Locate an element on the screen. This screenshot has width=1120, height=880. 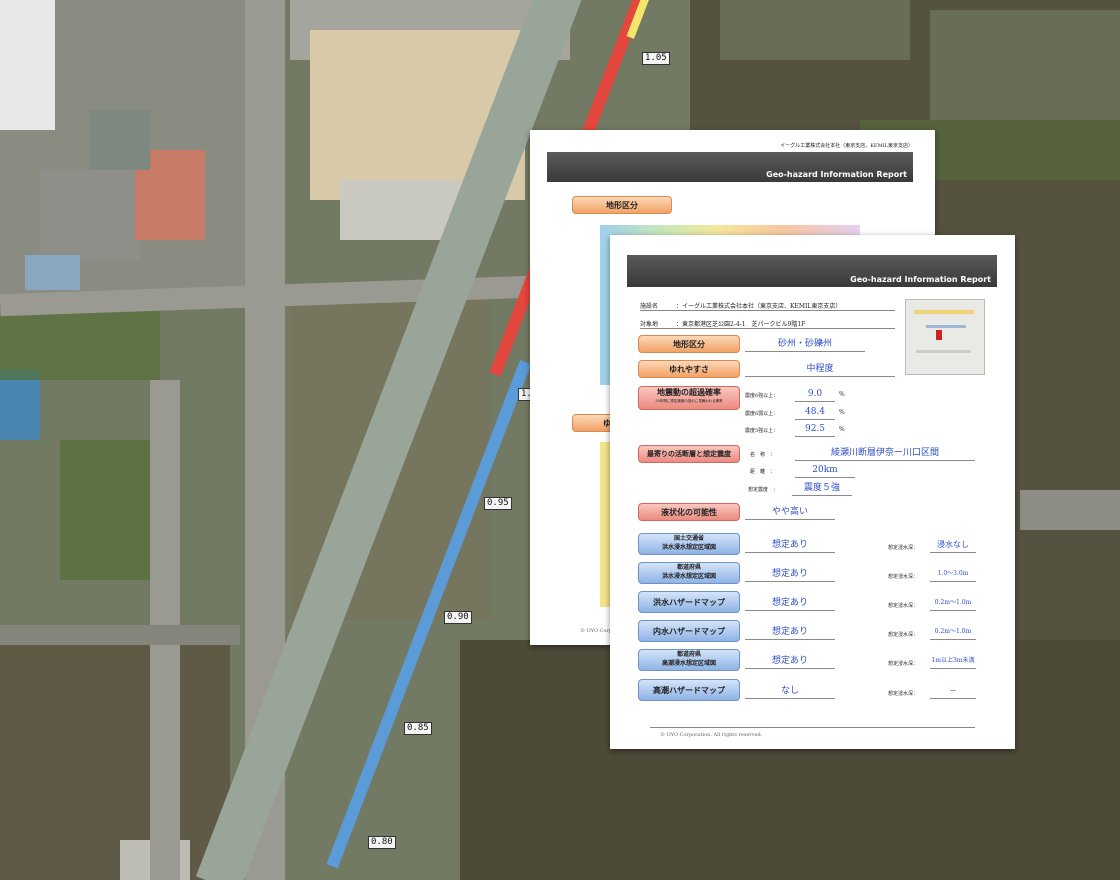
flood-map-label: 高潮ハザードマップ is located at coordinates (689, 690).